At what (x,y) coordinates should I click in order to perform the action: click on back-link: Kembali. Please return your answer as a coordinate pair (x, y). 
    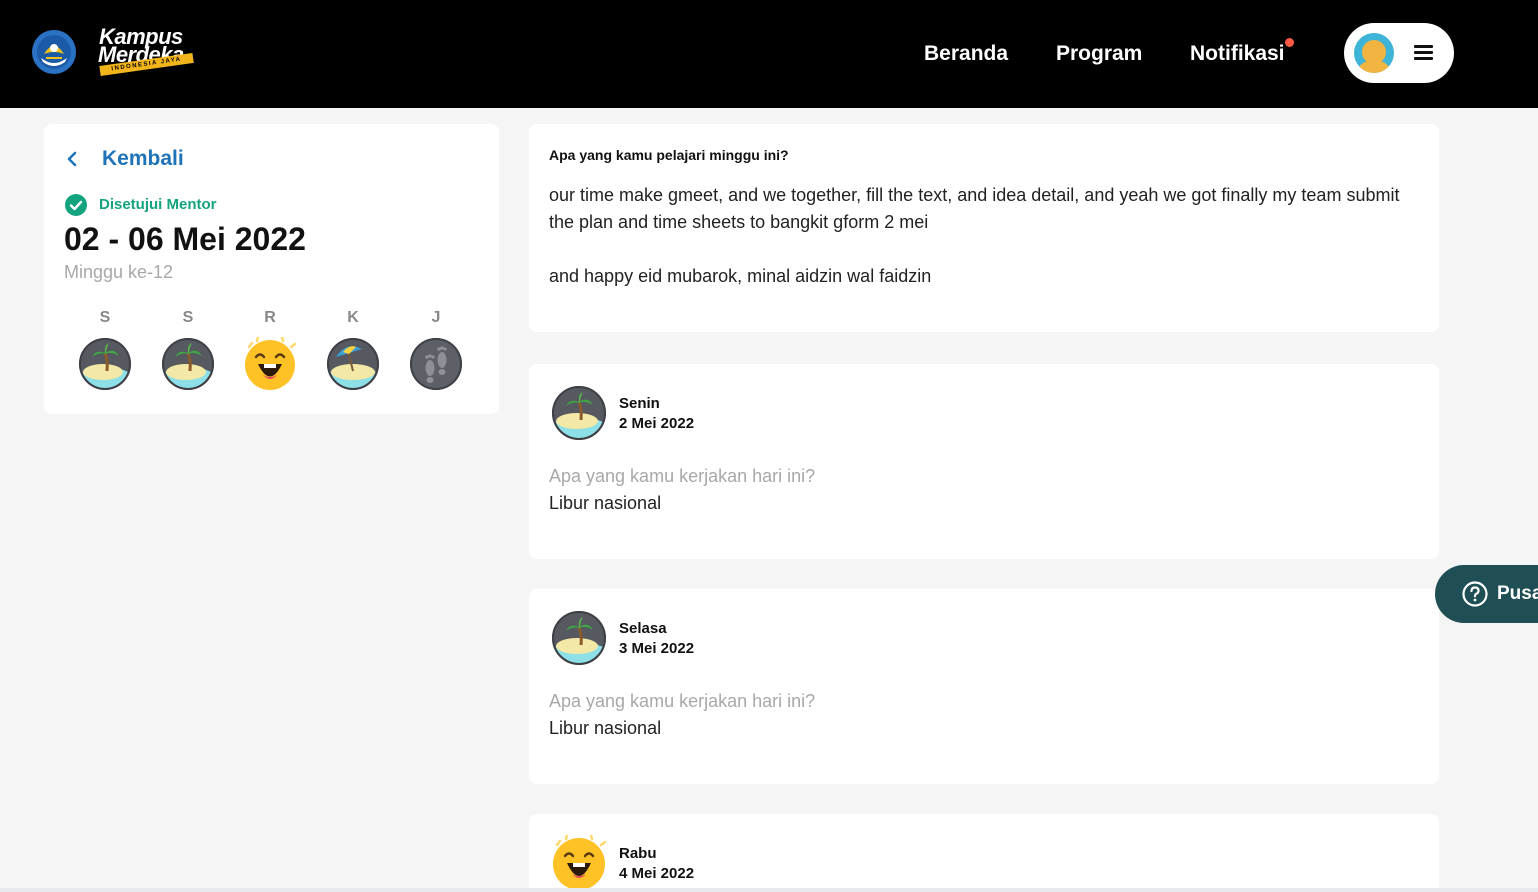
    Looking at the image, I should click on (124, 159).